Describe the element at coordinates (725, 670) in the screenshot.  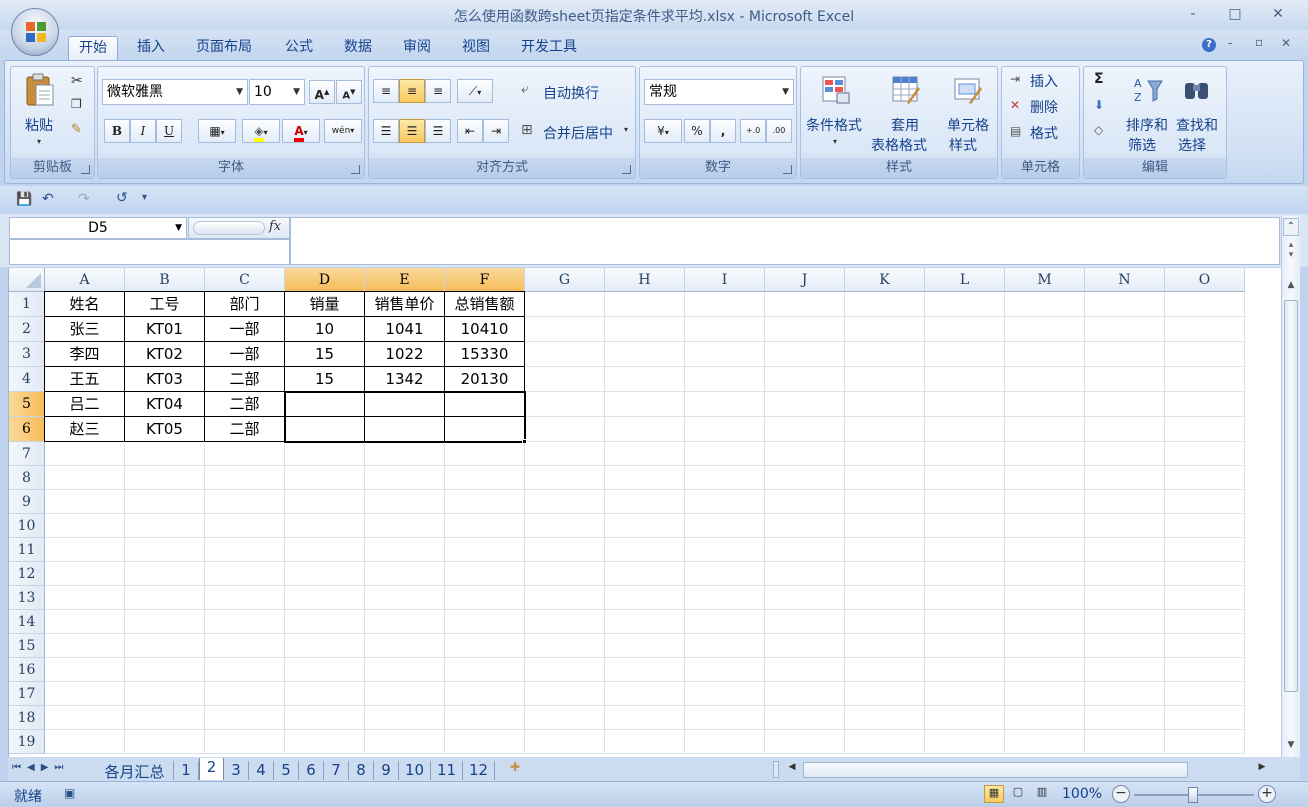
I see `cell-i16` at that location.